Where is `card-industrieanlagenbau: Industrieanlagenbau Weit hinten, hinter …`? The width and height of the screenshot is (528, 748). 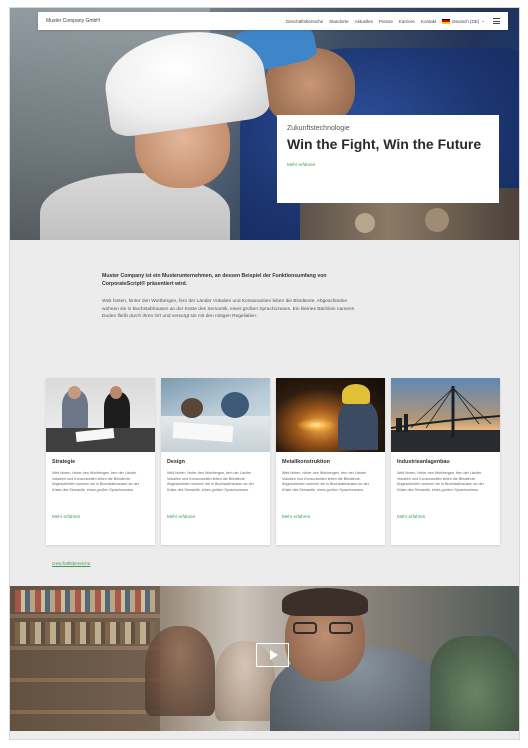
card-industrieanlagenbau: Industrieanlagenbau Weit hinten, hinter … is located at coordinates (445, 461).